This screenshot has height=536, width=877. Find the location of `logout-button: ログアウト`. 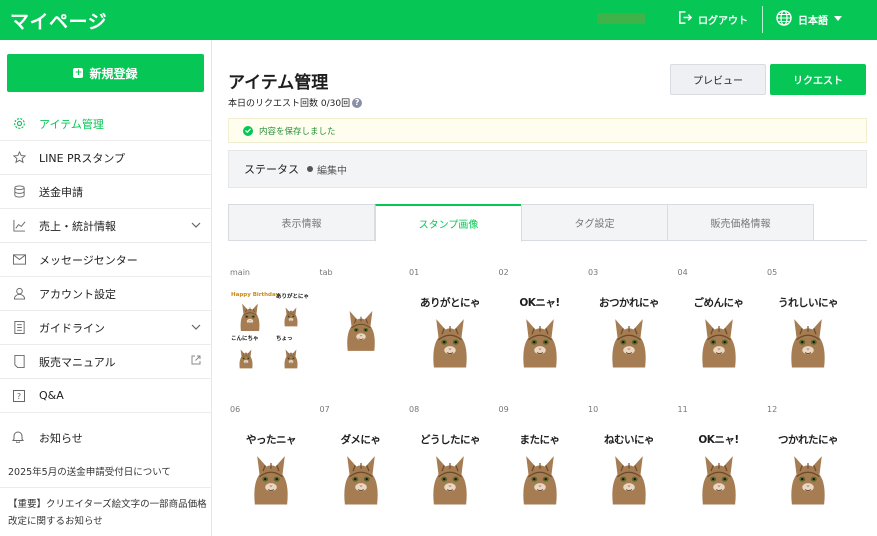

logout-button: ログアウト is located at coordinates (712, 19).